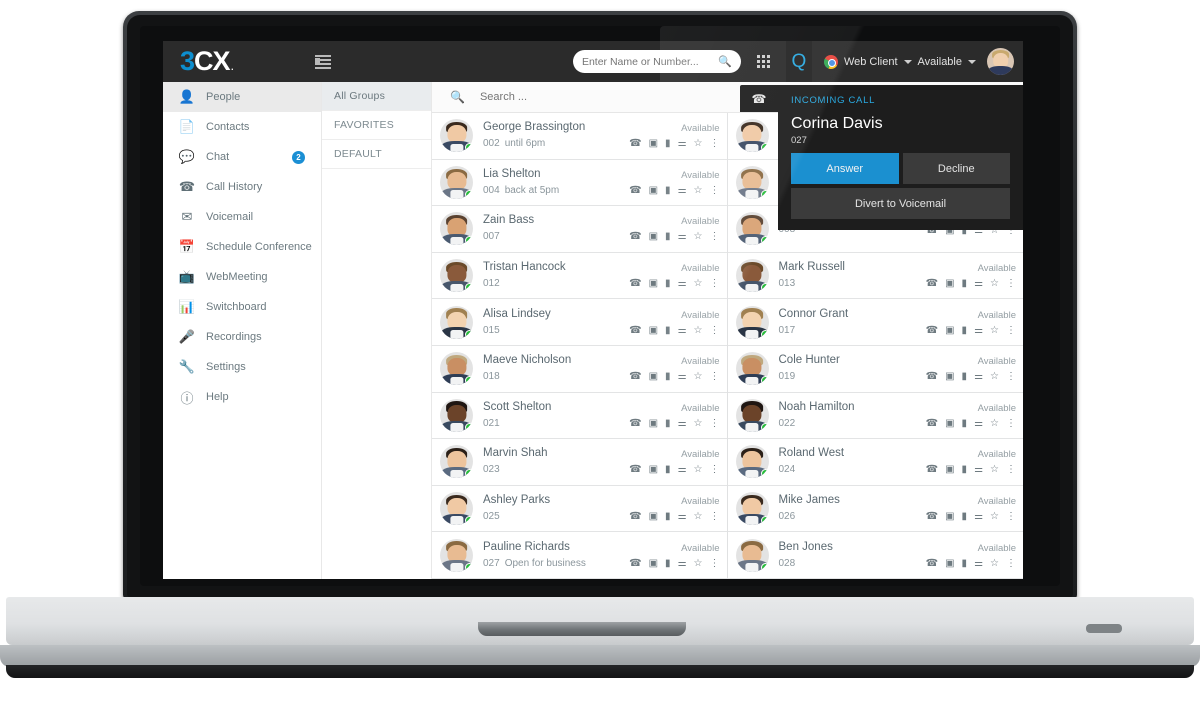 This screenshot has height=708, width=1200. What do you see at coordinates (323, 61) in the screenshot?
I see `list-view-icon` at bounding box center [323, 61].